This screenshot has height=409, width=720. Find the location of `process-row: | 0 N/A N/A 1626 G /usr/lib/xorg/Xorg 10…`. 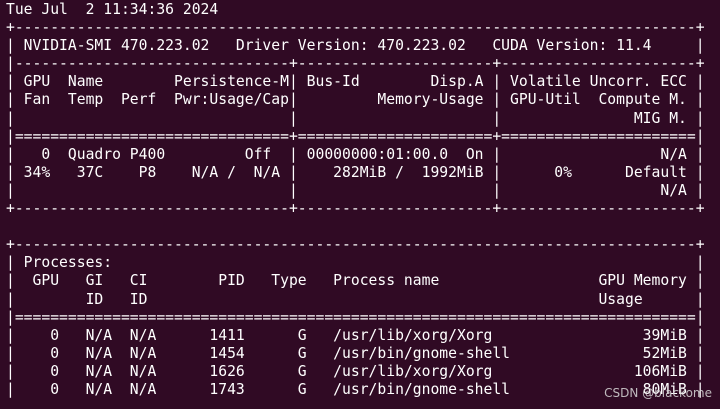

process-row: | 0 N/A N/A 1626 G /usr/lib/xorg/Xorg 10… is located at coordinates (355, 371).